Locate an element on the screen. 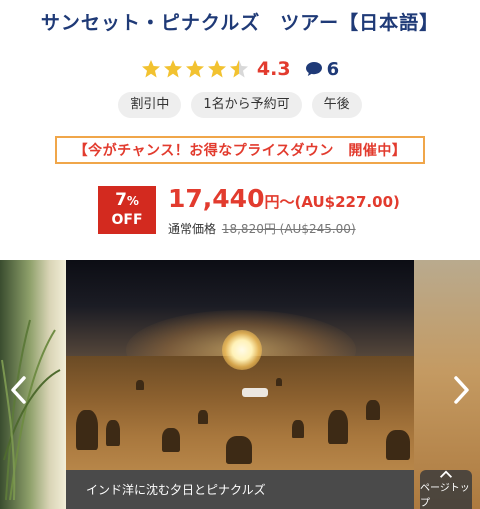 This screenshot has height=509, width=480. tag-list: 割引中 1名から予約可 午後 is located at coordinates (240, 105).